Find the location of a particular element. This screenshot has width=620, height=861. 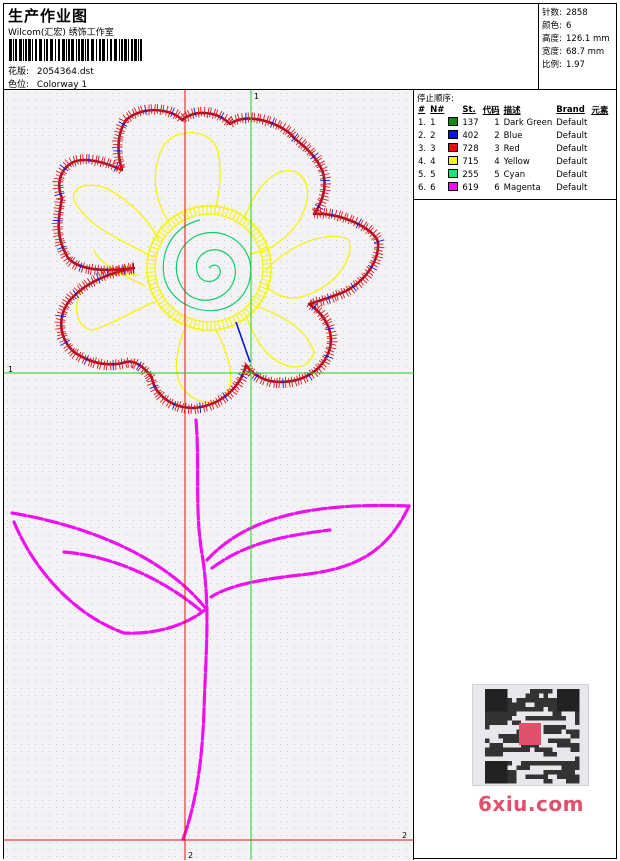

color-swatch is located at coordinates (453, 160).